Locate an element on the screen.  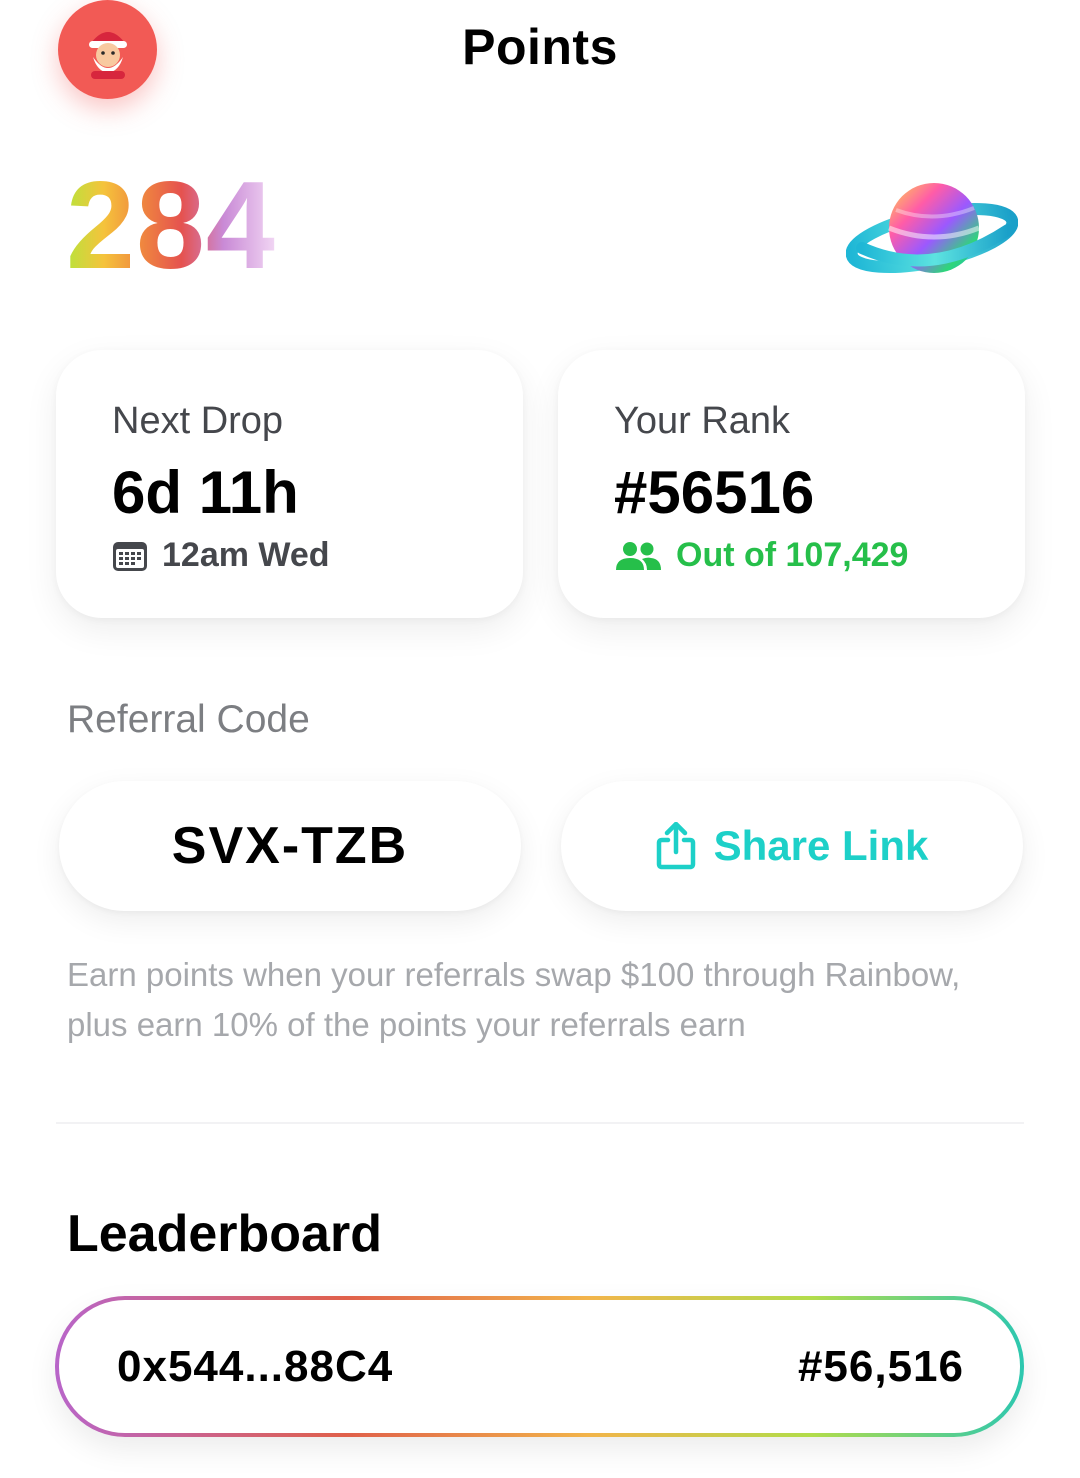
referral-code-value: SVX-TZB is located at coordinates (290, 846).